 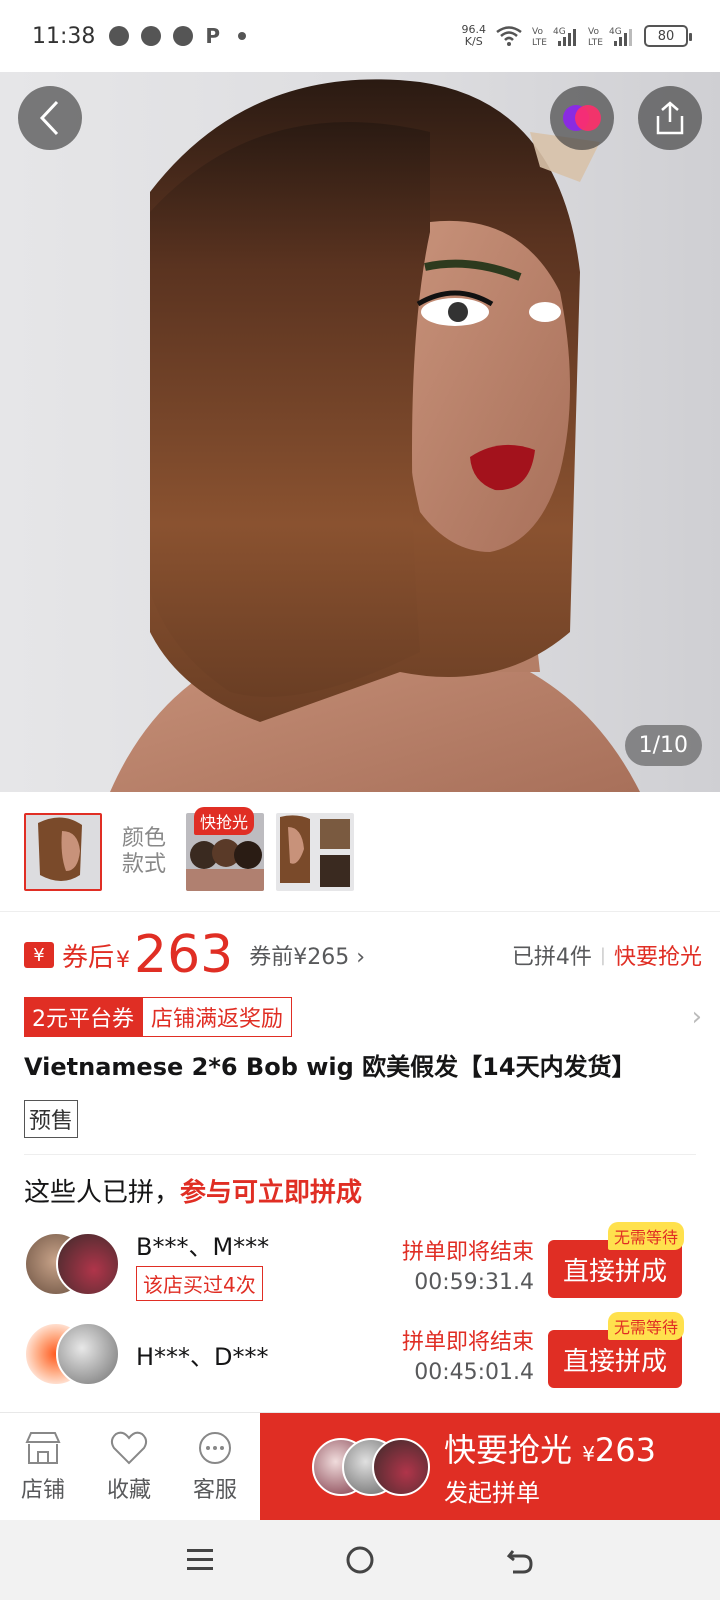 I want to click on notification-icons: P, so click(x=178, y=36).